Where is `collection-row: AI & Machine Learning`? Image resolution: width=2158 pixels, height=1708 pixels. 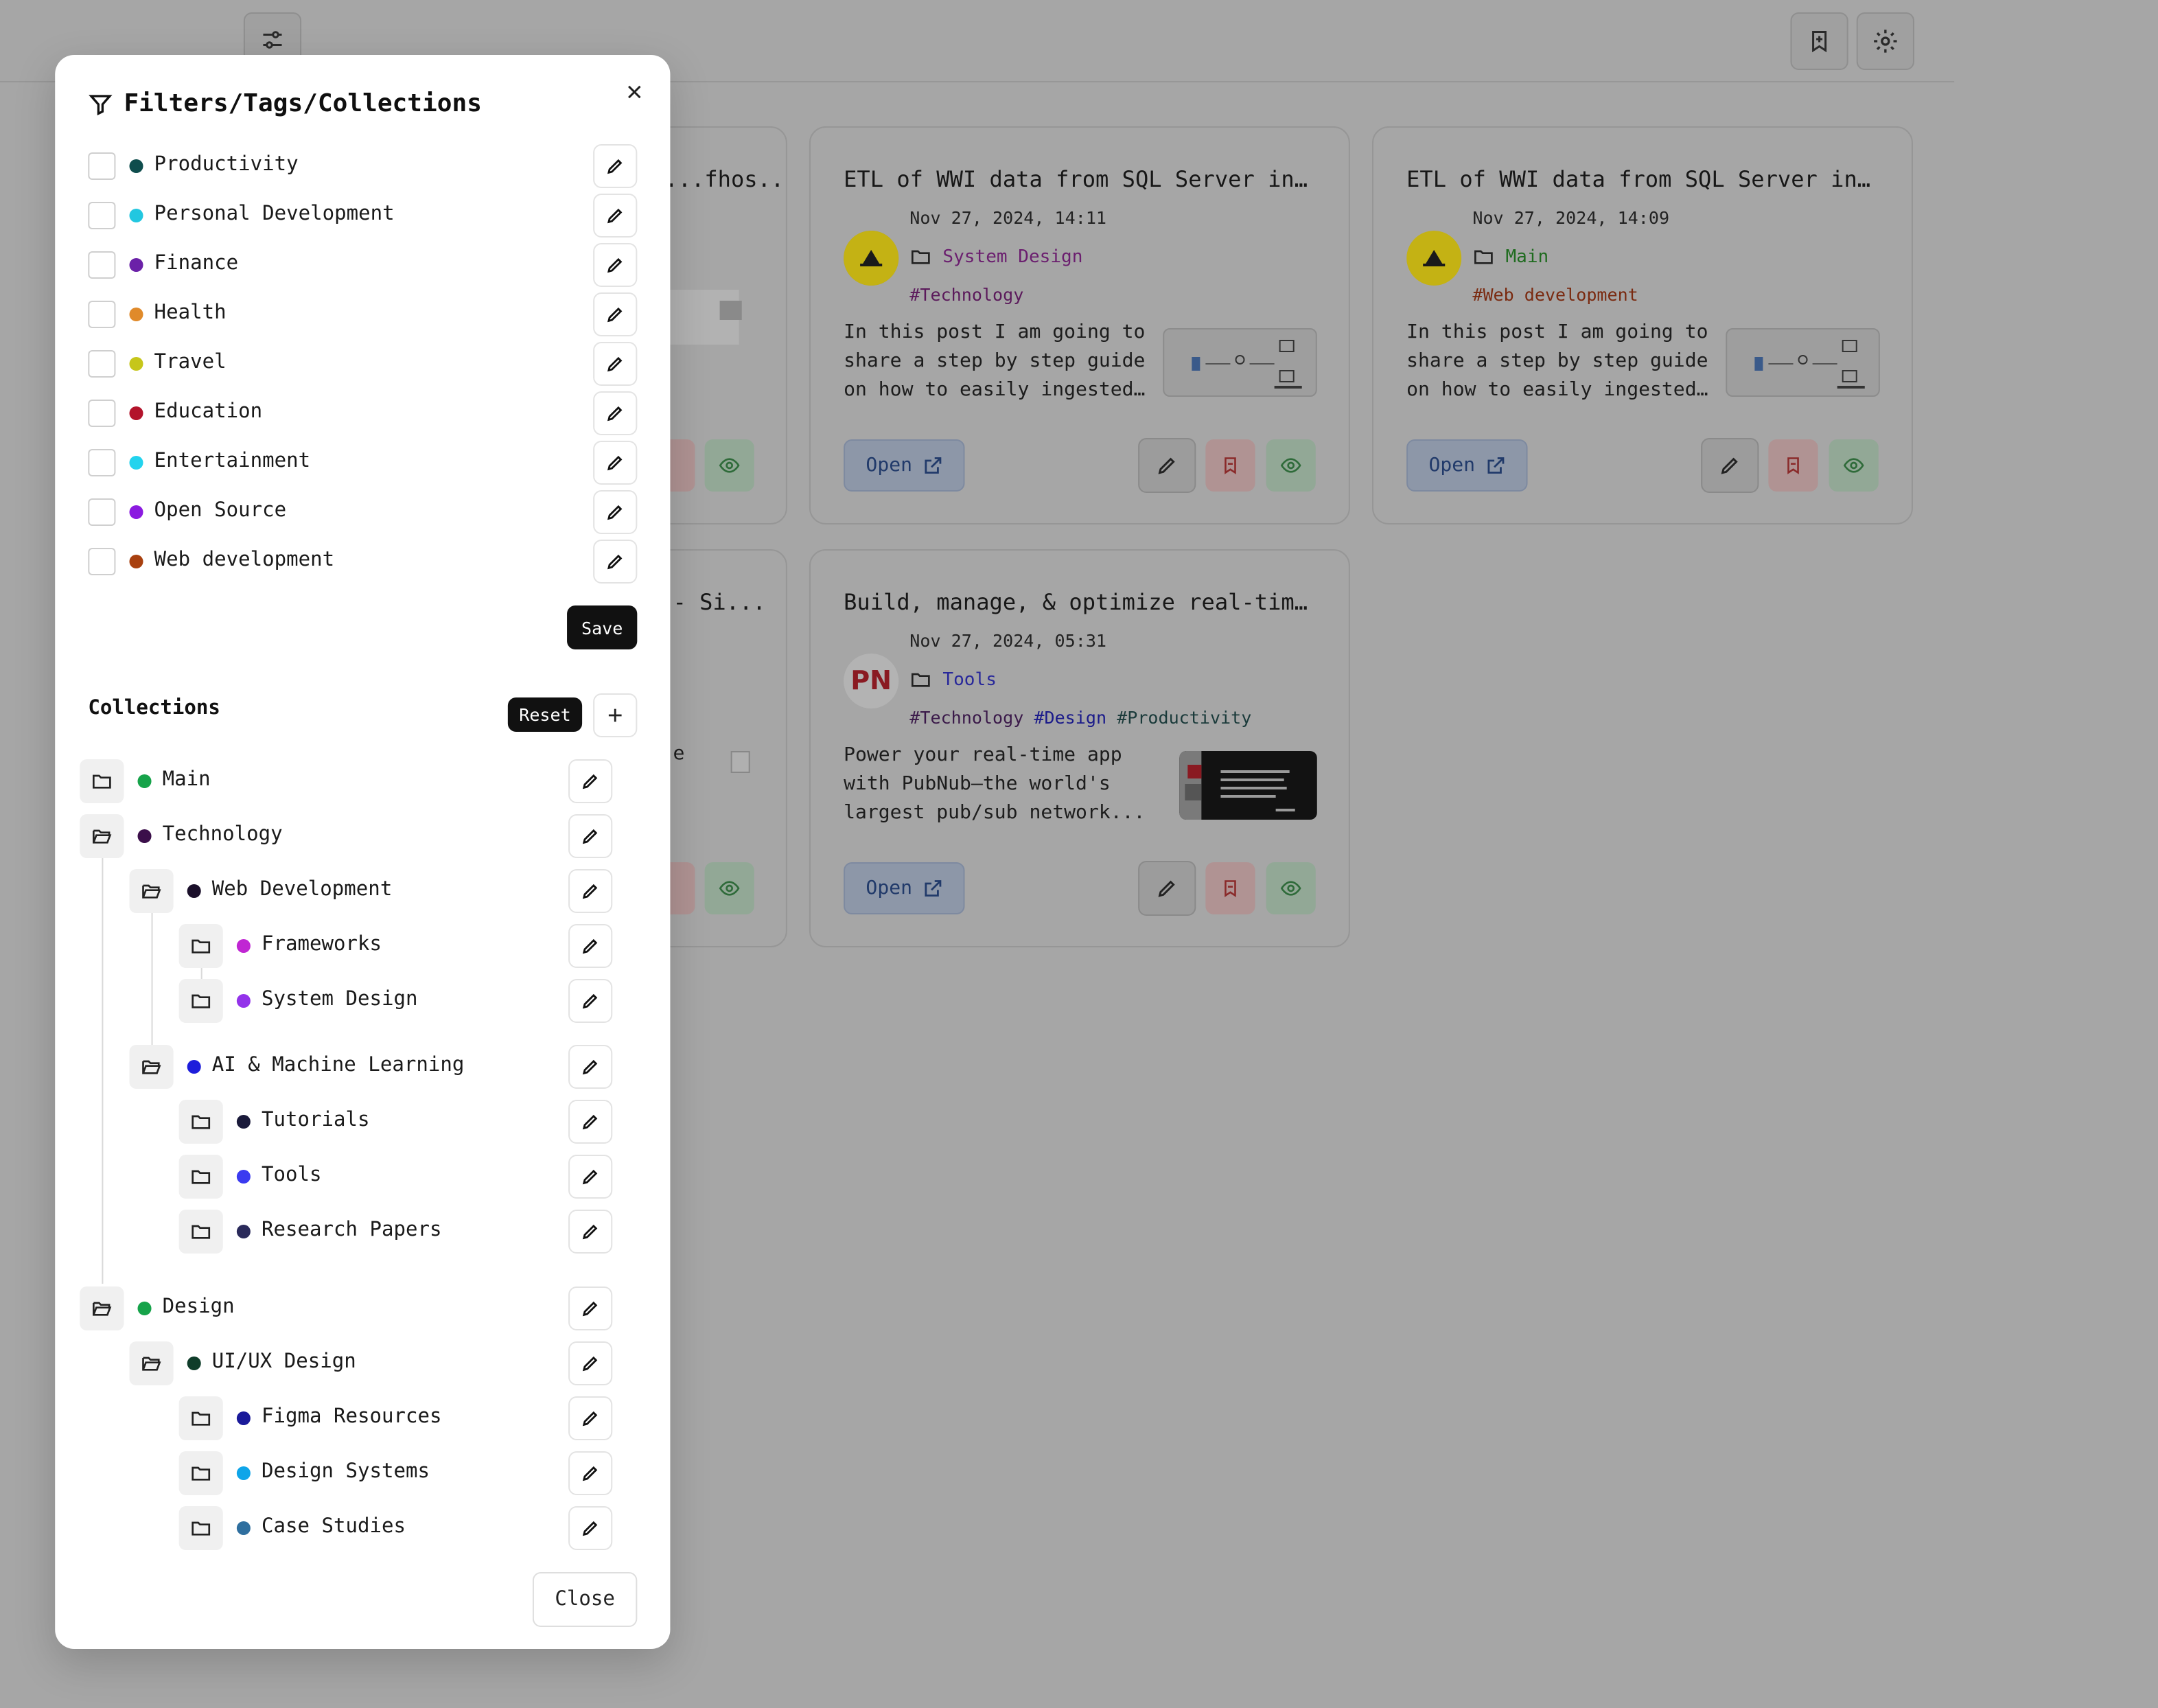
collection-row: AI & Machine Learning is located at coordinates (371, 1067).